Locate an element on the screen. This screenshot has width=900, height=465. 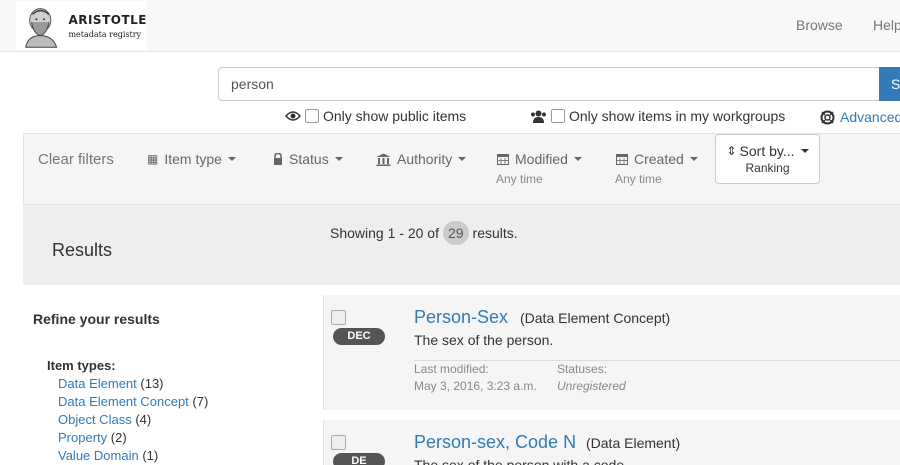
divider is located at coordinates (657, 360).